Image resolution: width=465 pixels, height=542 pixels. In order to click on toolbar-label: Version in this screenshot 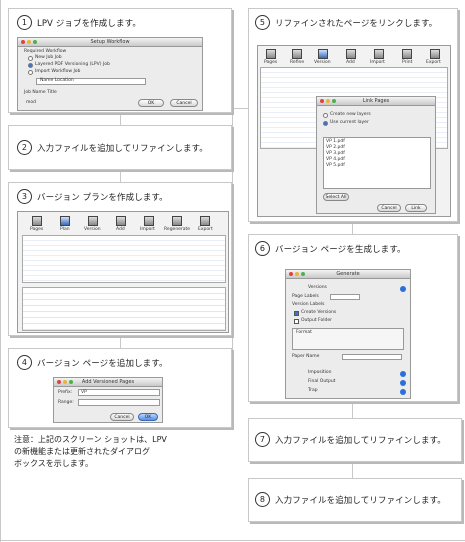, I will do `click(322, 62)`.